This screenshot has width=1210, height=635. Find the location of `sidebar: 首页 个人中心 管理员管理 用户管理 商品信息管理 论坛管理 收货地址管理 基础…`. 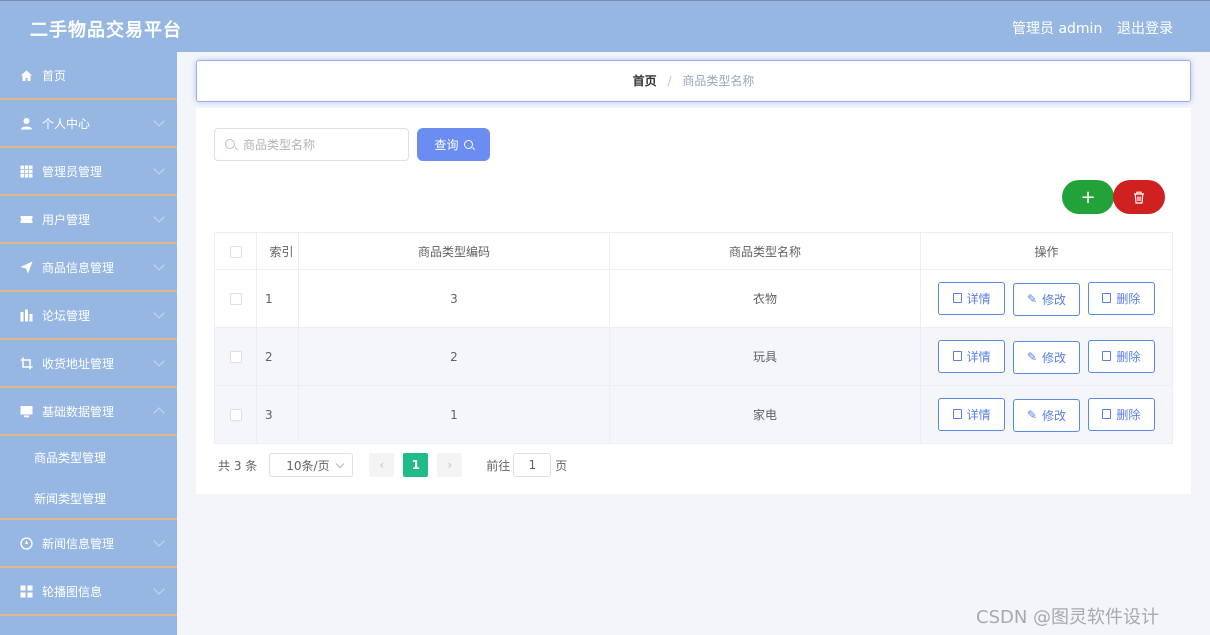

sidebar: 首页 个人中心 管理员管理 用户管理 商品信息管理 论坛管理 收货地址管理 基础… is located at coordinates (88, 343).